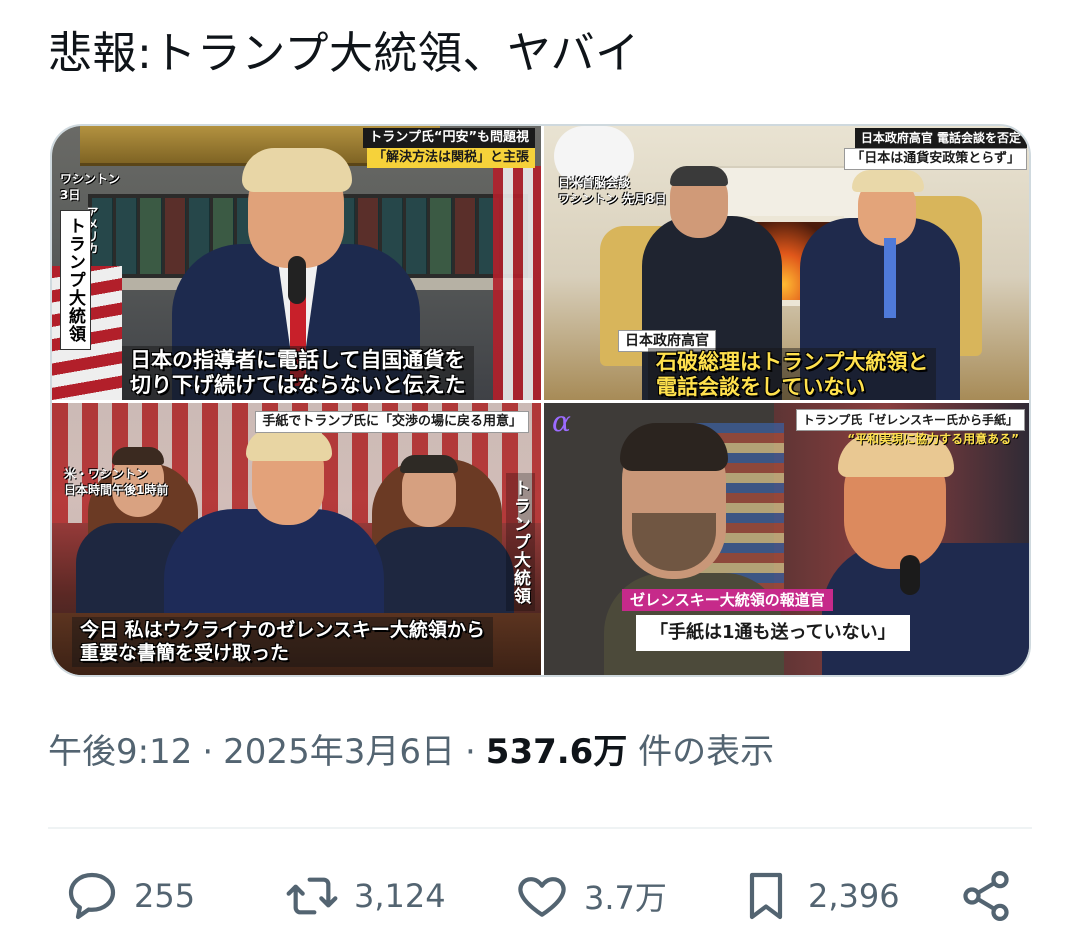  What do you see at coordinates (70, 195) in the screenshot?
I see `date-label: 3日` at bounding box center [70, 195].